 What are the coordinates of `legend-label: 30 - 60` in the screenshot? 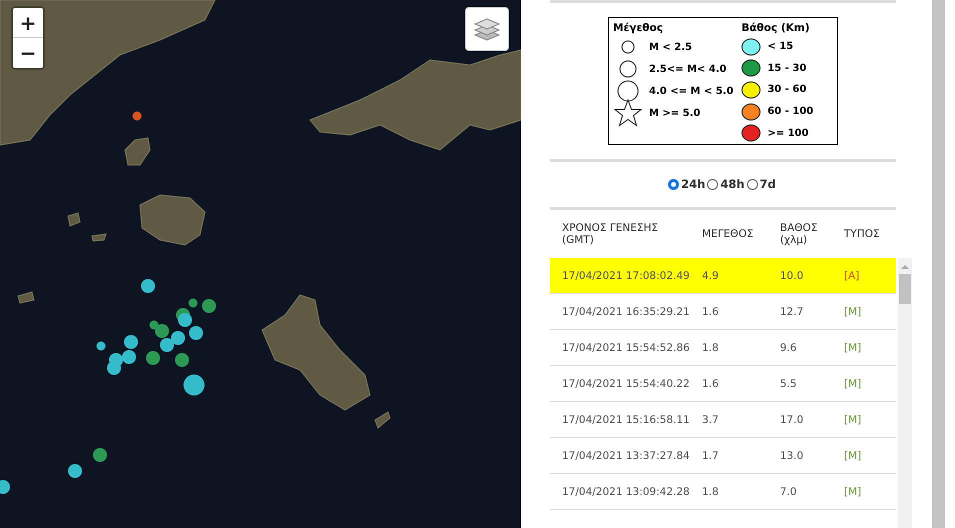 It's located at (786, 90).